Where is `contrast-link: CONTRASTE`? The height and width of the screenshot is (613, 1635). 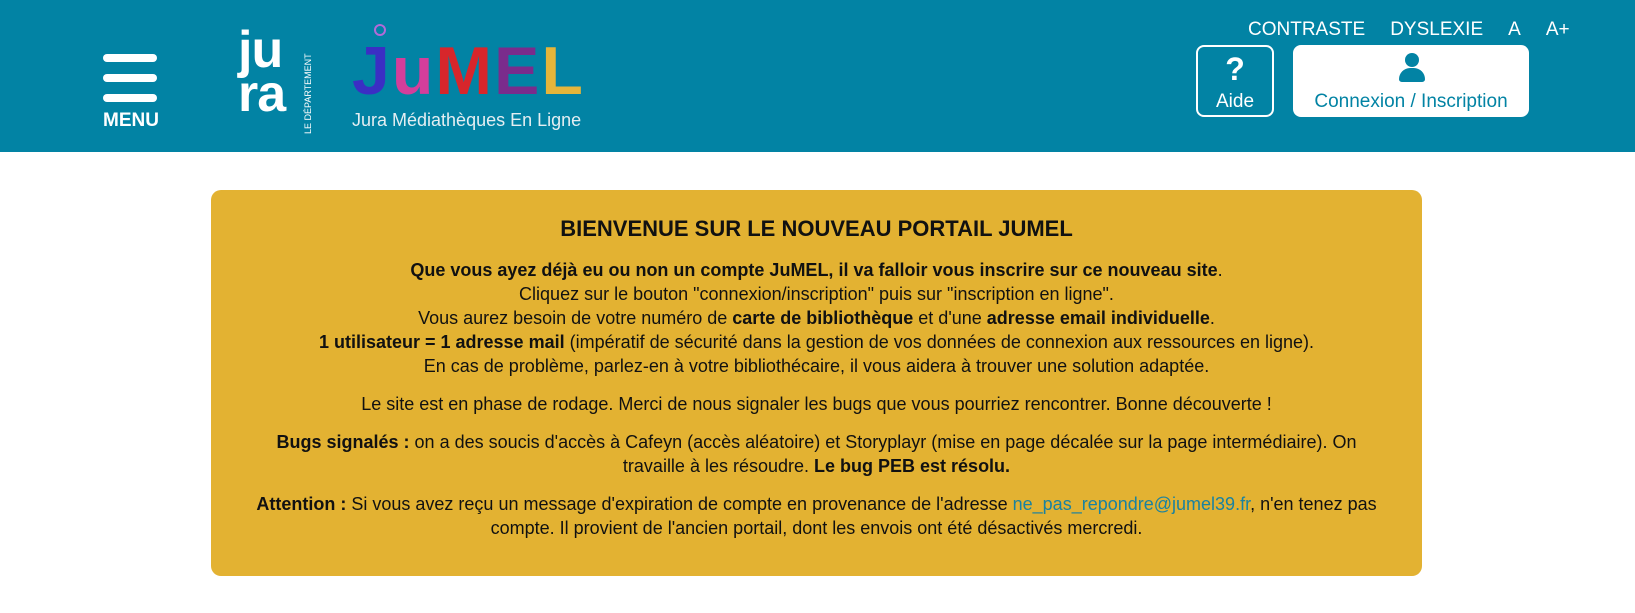 contrast-link: CONTRASTE is located at coordinates (1306, 30).